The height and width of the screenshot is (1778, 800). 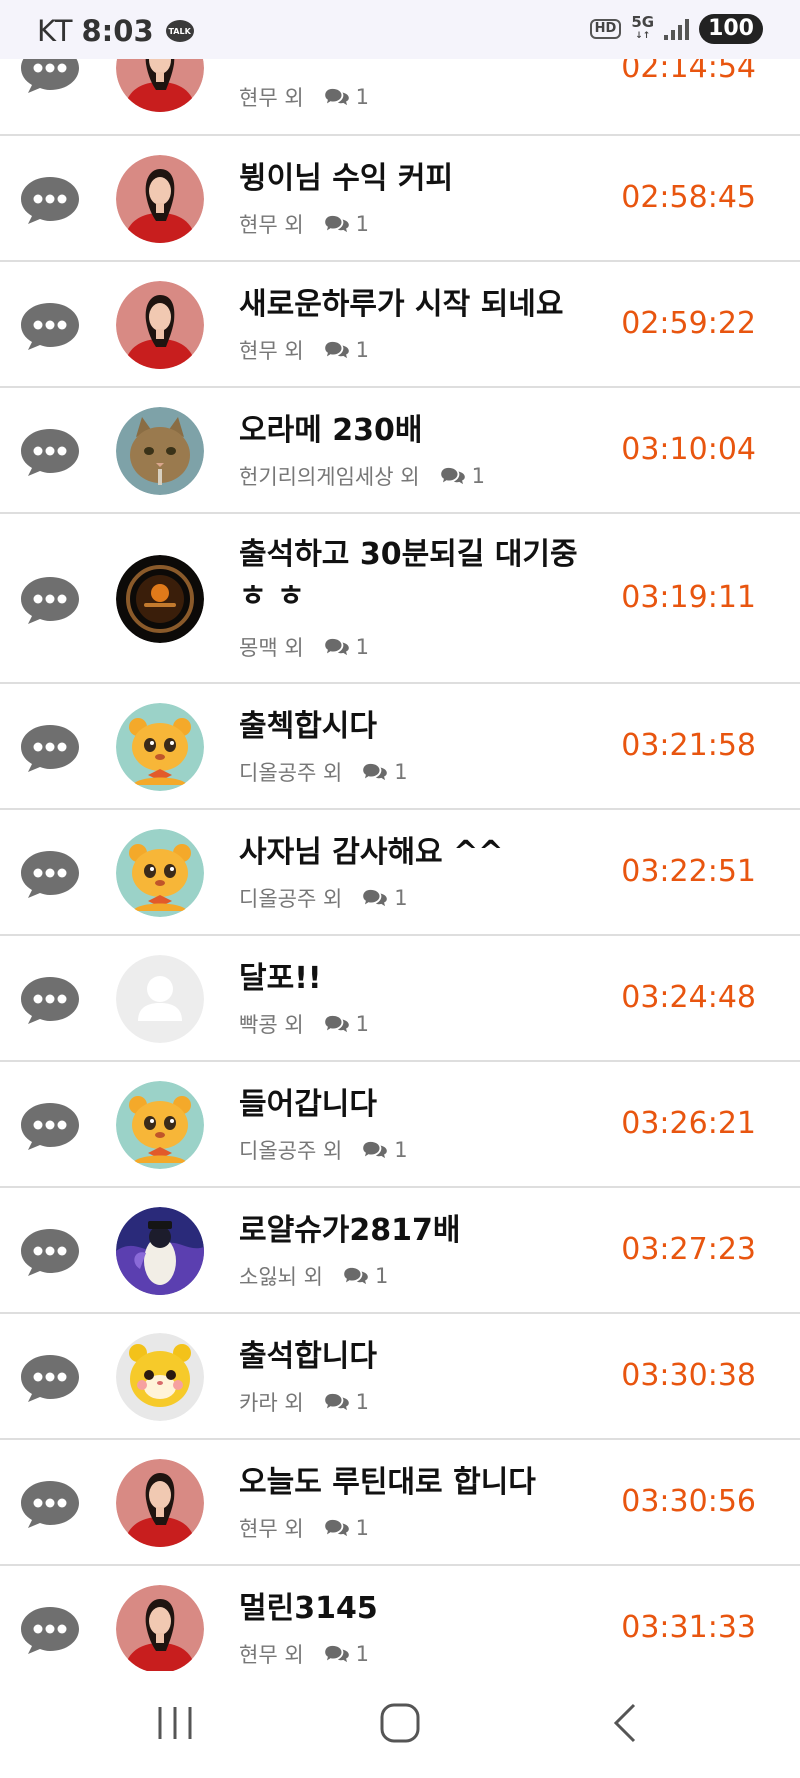 What do you see at coordinates (419, 1231) in the screenshot?
I see `post-title: 로얄슈가2817배` at bounding box center [419, 1231].